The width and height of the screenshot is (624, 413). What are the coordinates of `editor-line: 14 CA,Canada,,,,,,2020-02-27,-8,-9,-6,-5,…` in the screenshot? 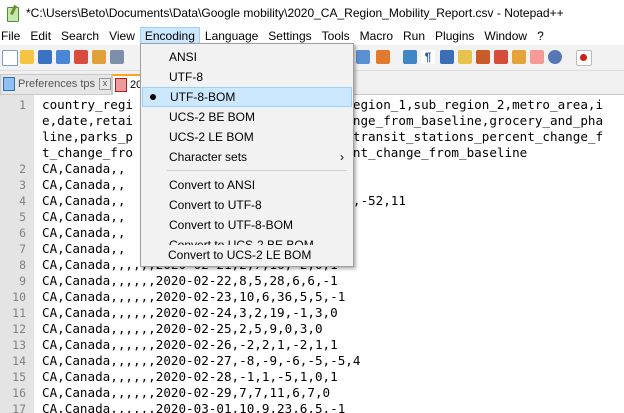 It's located at (186, 360).